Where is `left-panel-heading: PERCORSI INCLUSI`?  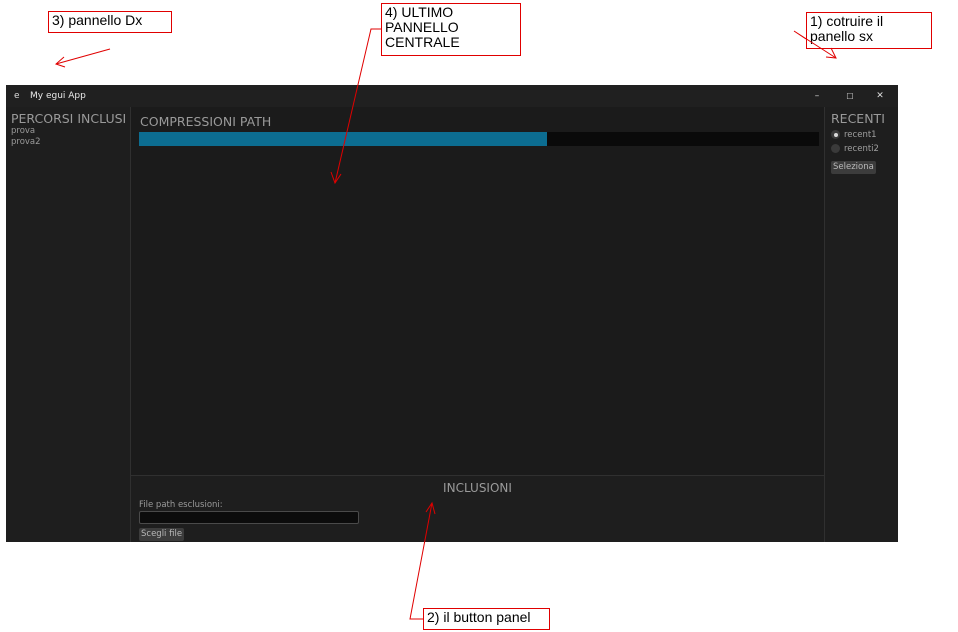 left-panel-heading: PERCORSI INCLUSI is located at coordinates (69, 118).